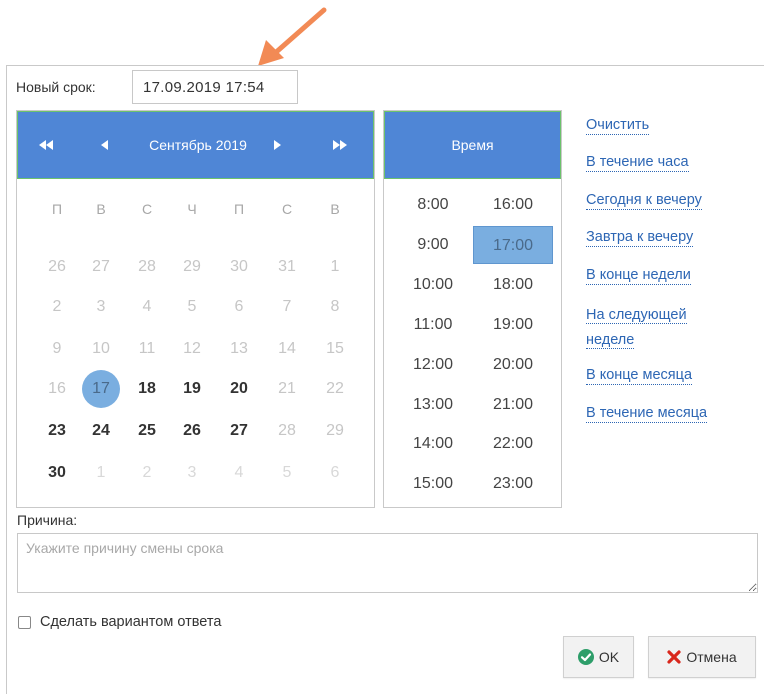 The width and height of the screenshot is (764, 694). I want to click on calendar-day-label: 28, so click(147, 266).